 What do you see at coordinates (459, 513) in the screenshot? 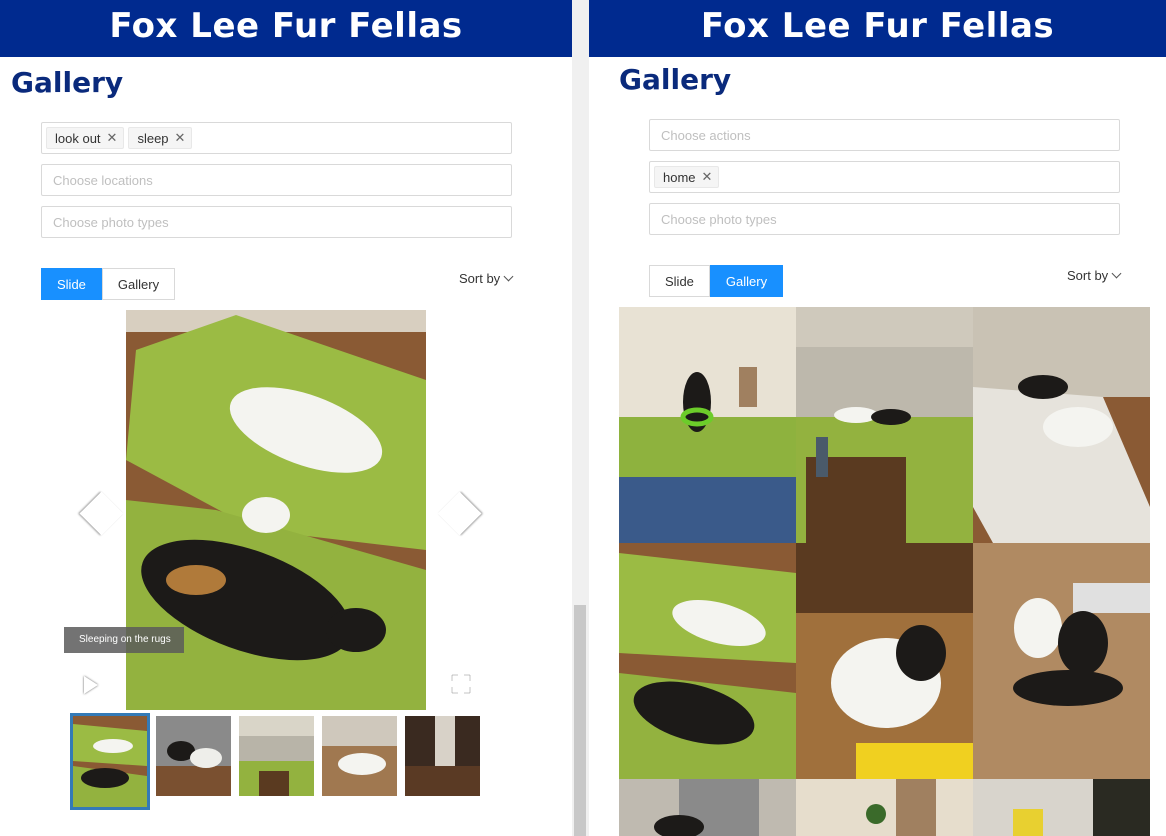
I see `chevron-right-icon` at bounding box center [459, 513].